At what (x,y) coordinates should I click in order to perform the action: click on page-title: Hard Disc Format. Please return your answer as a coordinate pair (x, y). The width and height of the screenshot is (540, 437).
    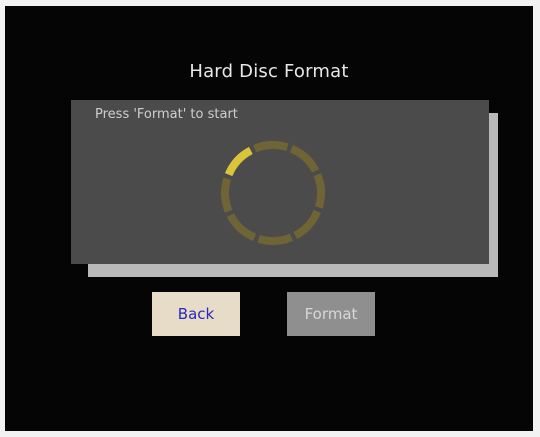
    Looking at the image, I should click on (269, 71).